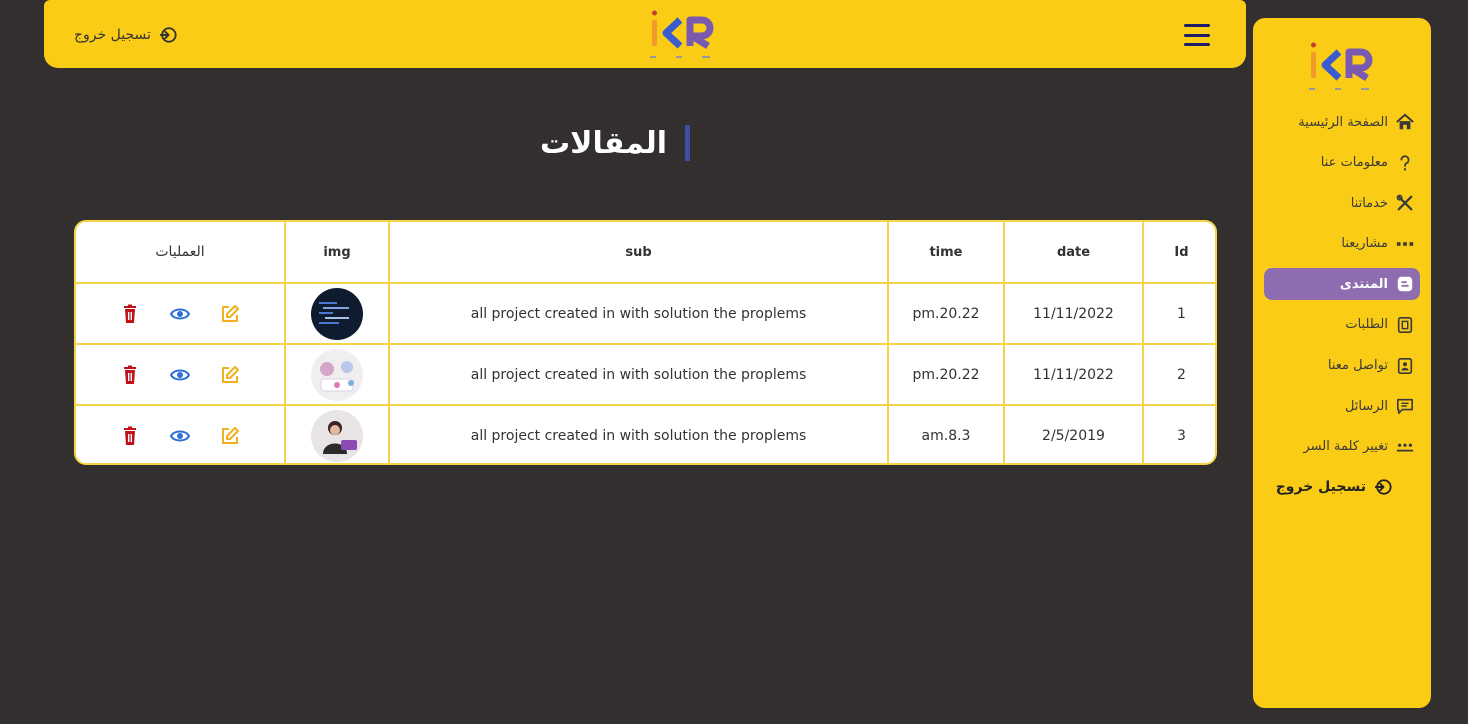 The height and width of the screenshot is (724, 1468). I want to click on cell-date: 2/5/2019, so click(1073, 433).